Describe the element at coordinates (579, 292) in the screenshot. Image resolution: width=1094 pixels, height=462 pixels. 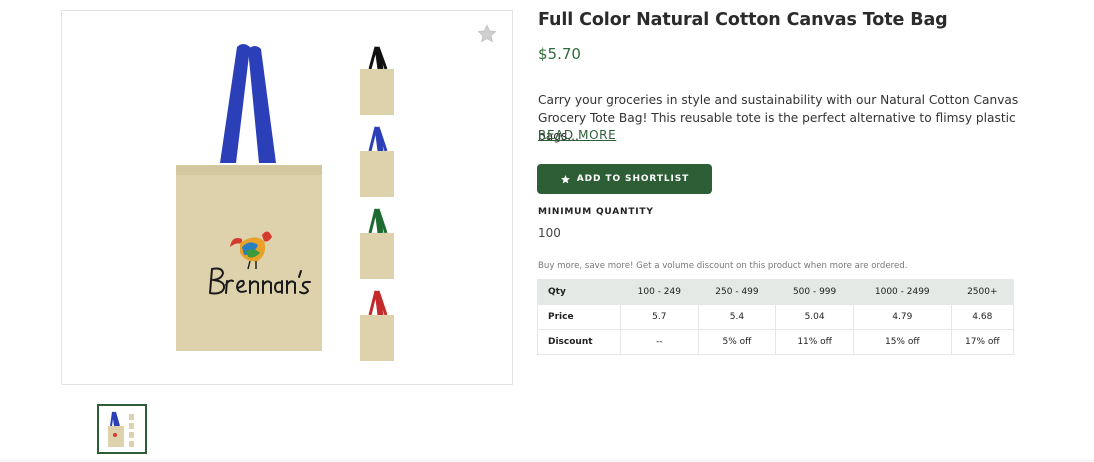
I see `header-cell: Qty` at that location.